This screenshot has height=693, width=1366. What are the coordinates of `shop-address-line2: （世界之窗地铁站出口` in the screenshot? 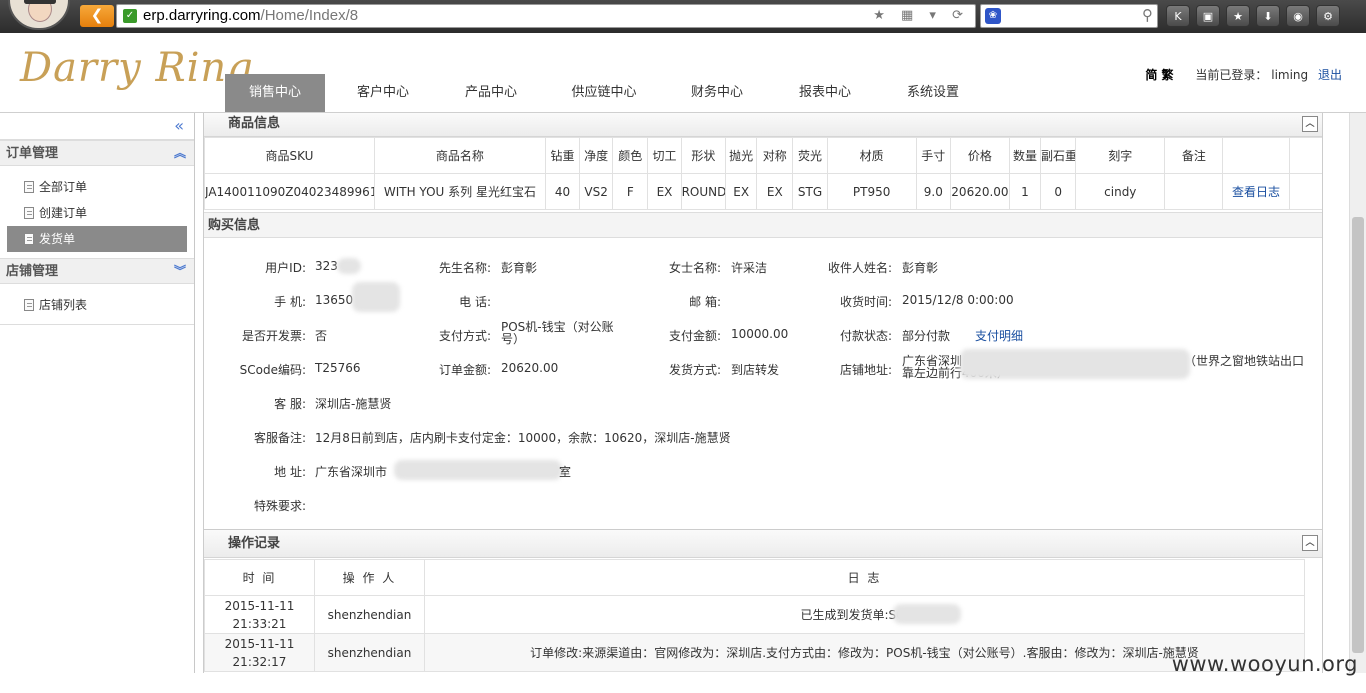 It's located at (1244, 361).